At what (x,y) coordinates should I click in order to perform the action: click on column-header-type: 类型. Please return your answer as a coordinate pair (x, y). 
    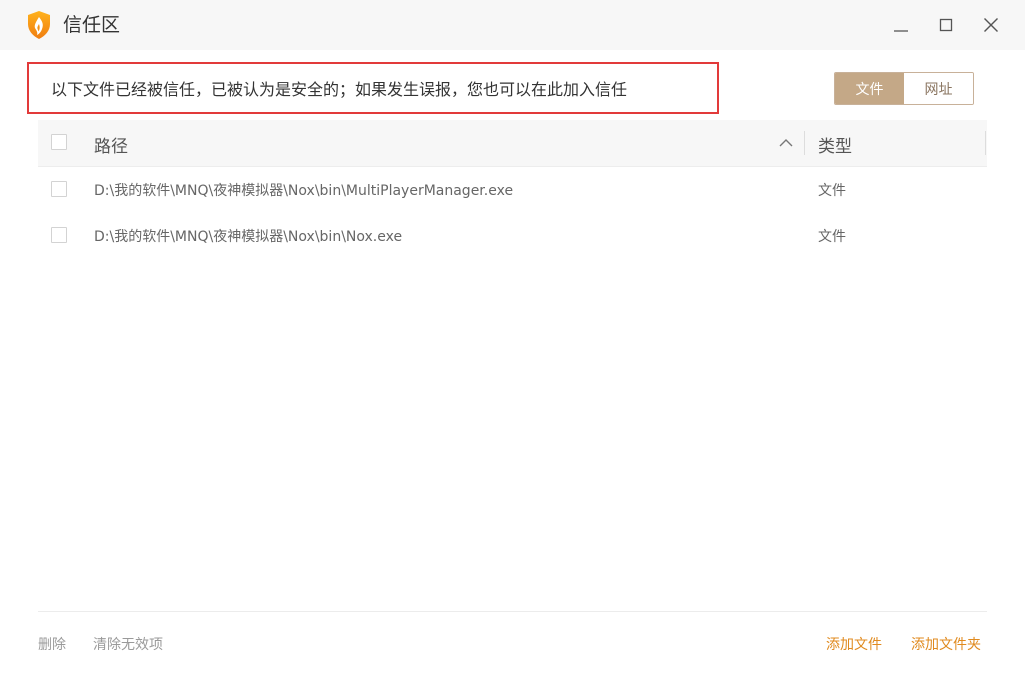
    Looking at the image, I should click on (835, 144).